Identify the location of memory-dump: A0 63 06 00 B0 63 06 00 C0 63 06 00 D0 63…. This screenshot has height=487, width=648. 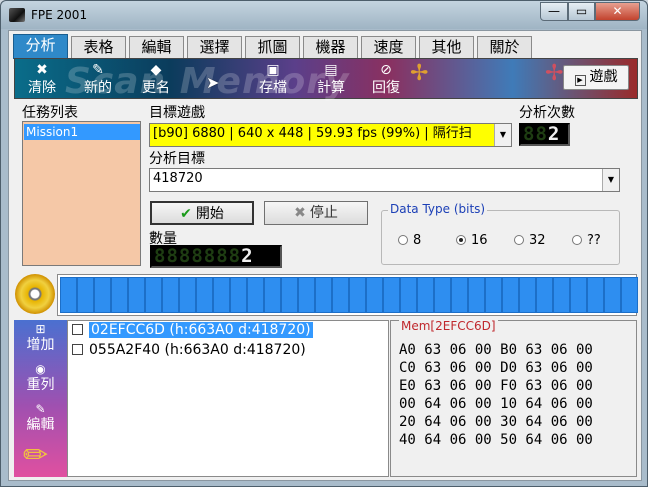
(496, 395).